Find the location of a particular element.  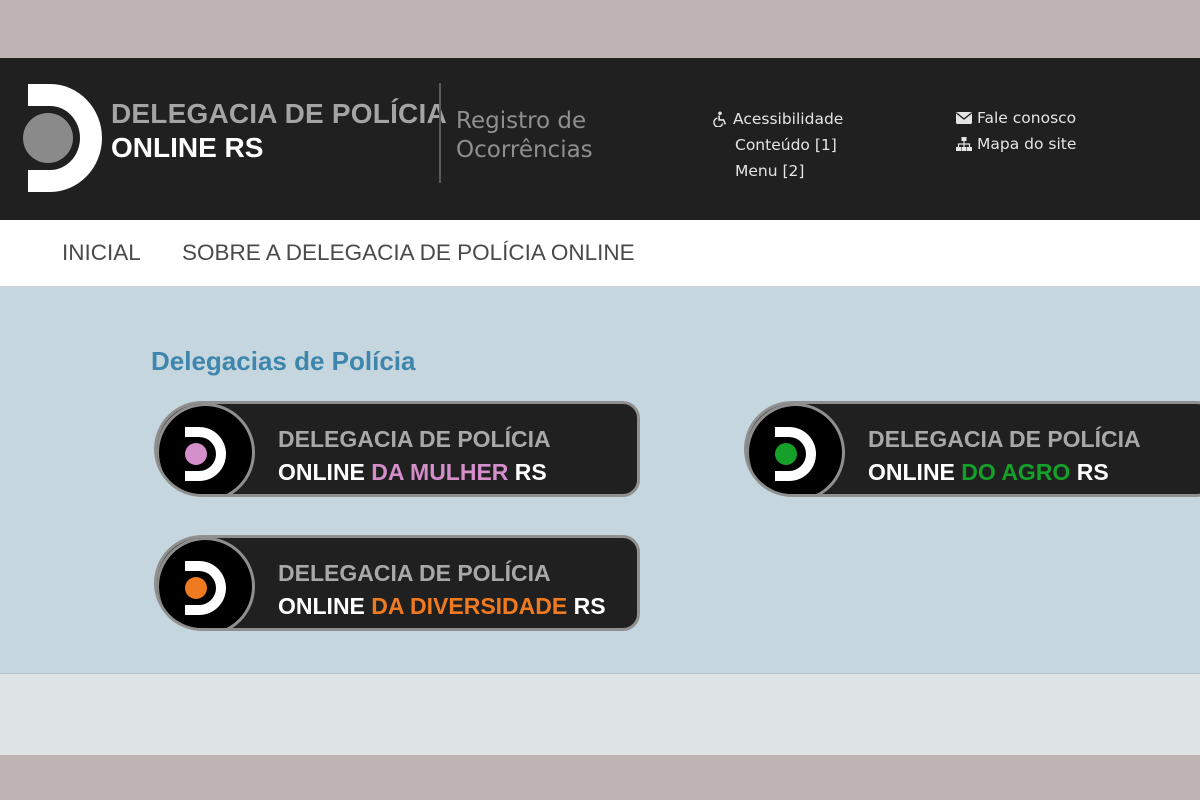

delegacia-mulher-label: DELEGACIA DE POLÍCIA ONLINE DA MULHER RS is located at coordinates (414, 456).